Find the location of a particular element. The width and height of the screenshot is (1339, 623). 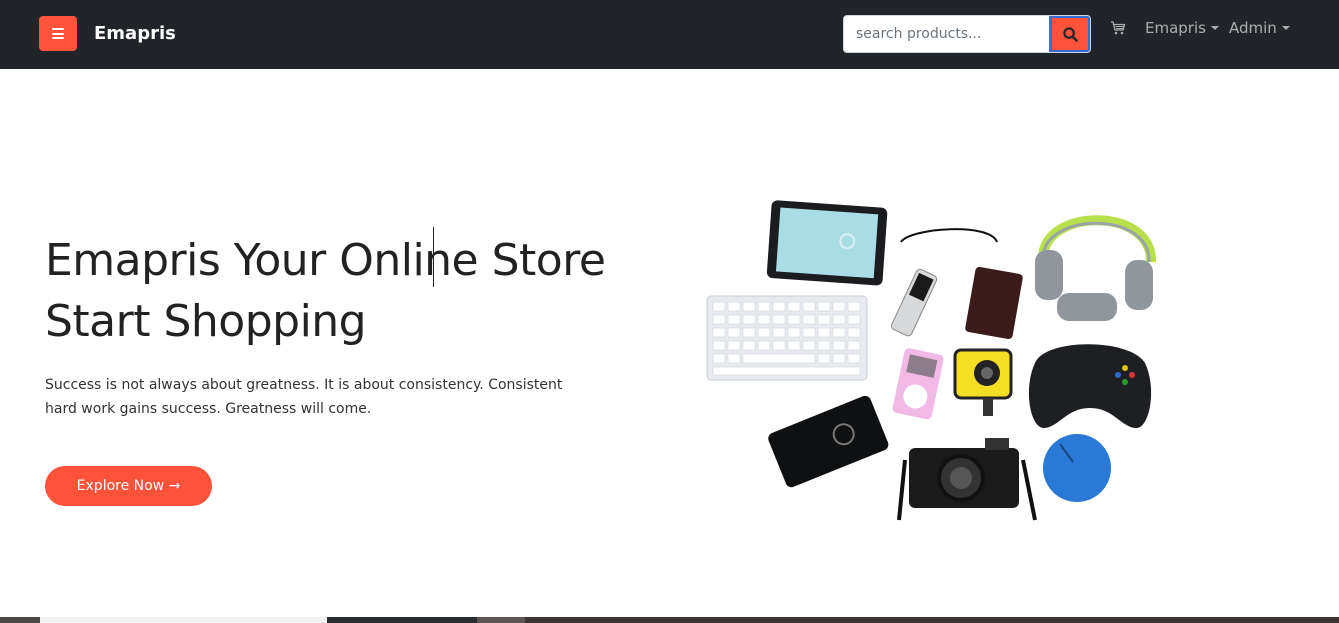

admin-dropdown-label: Admin is located at coordinates (1253, 28).